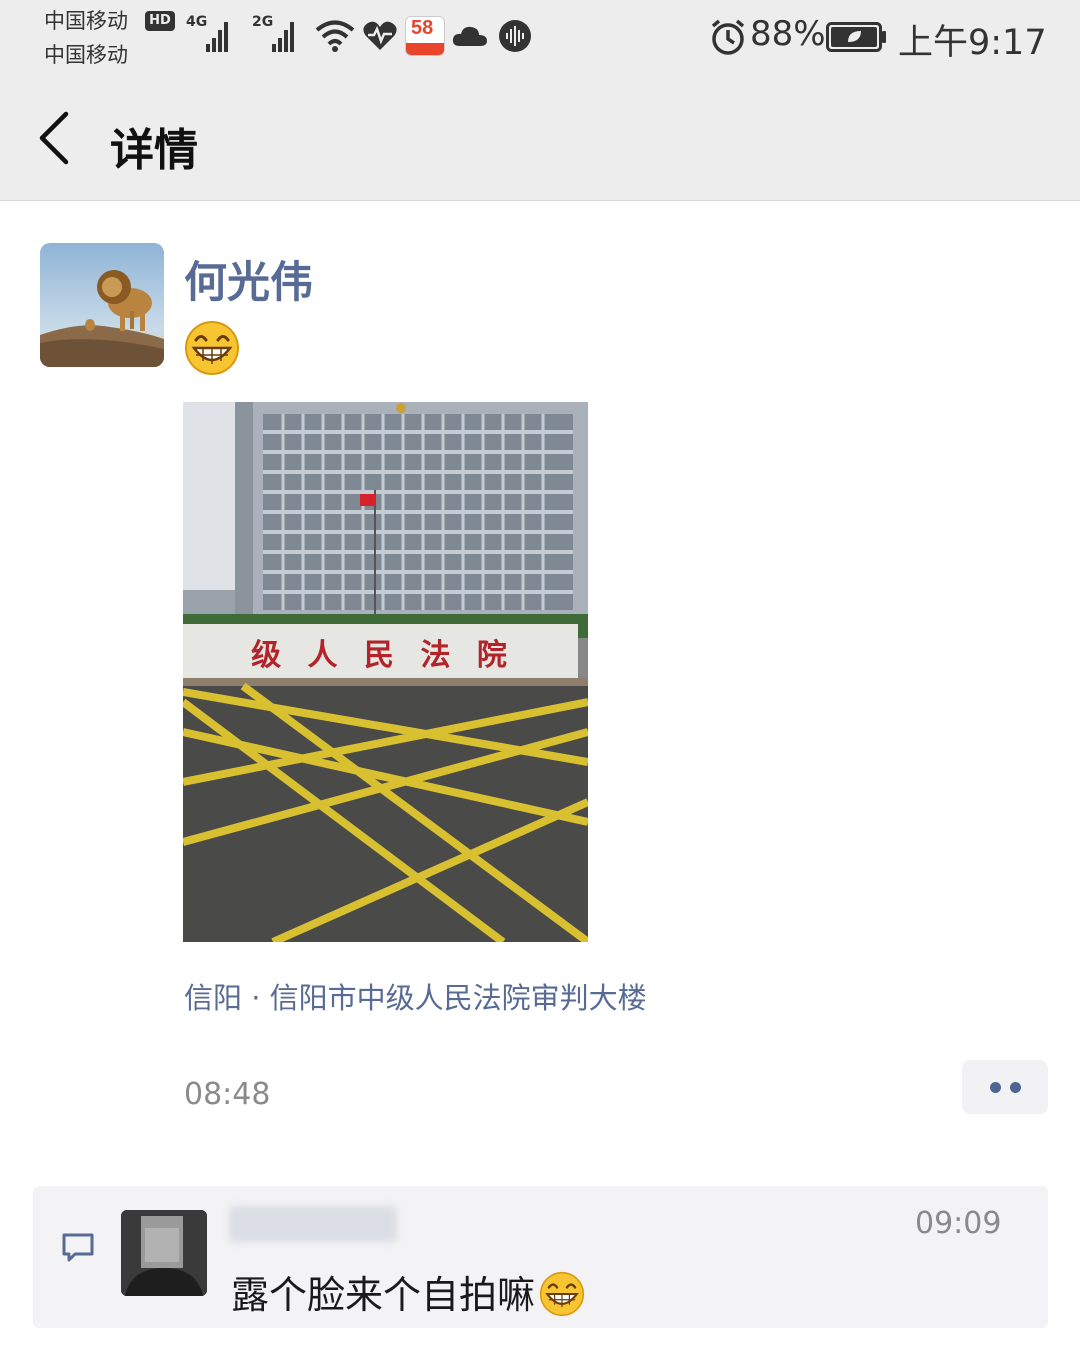 This screenshot has width=1080, height=1350. I want to click on clock: 上午9:17, so click(972, 43).